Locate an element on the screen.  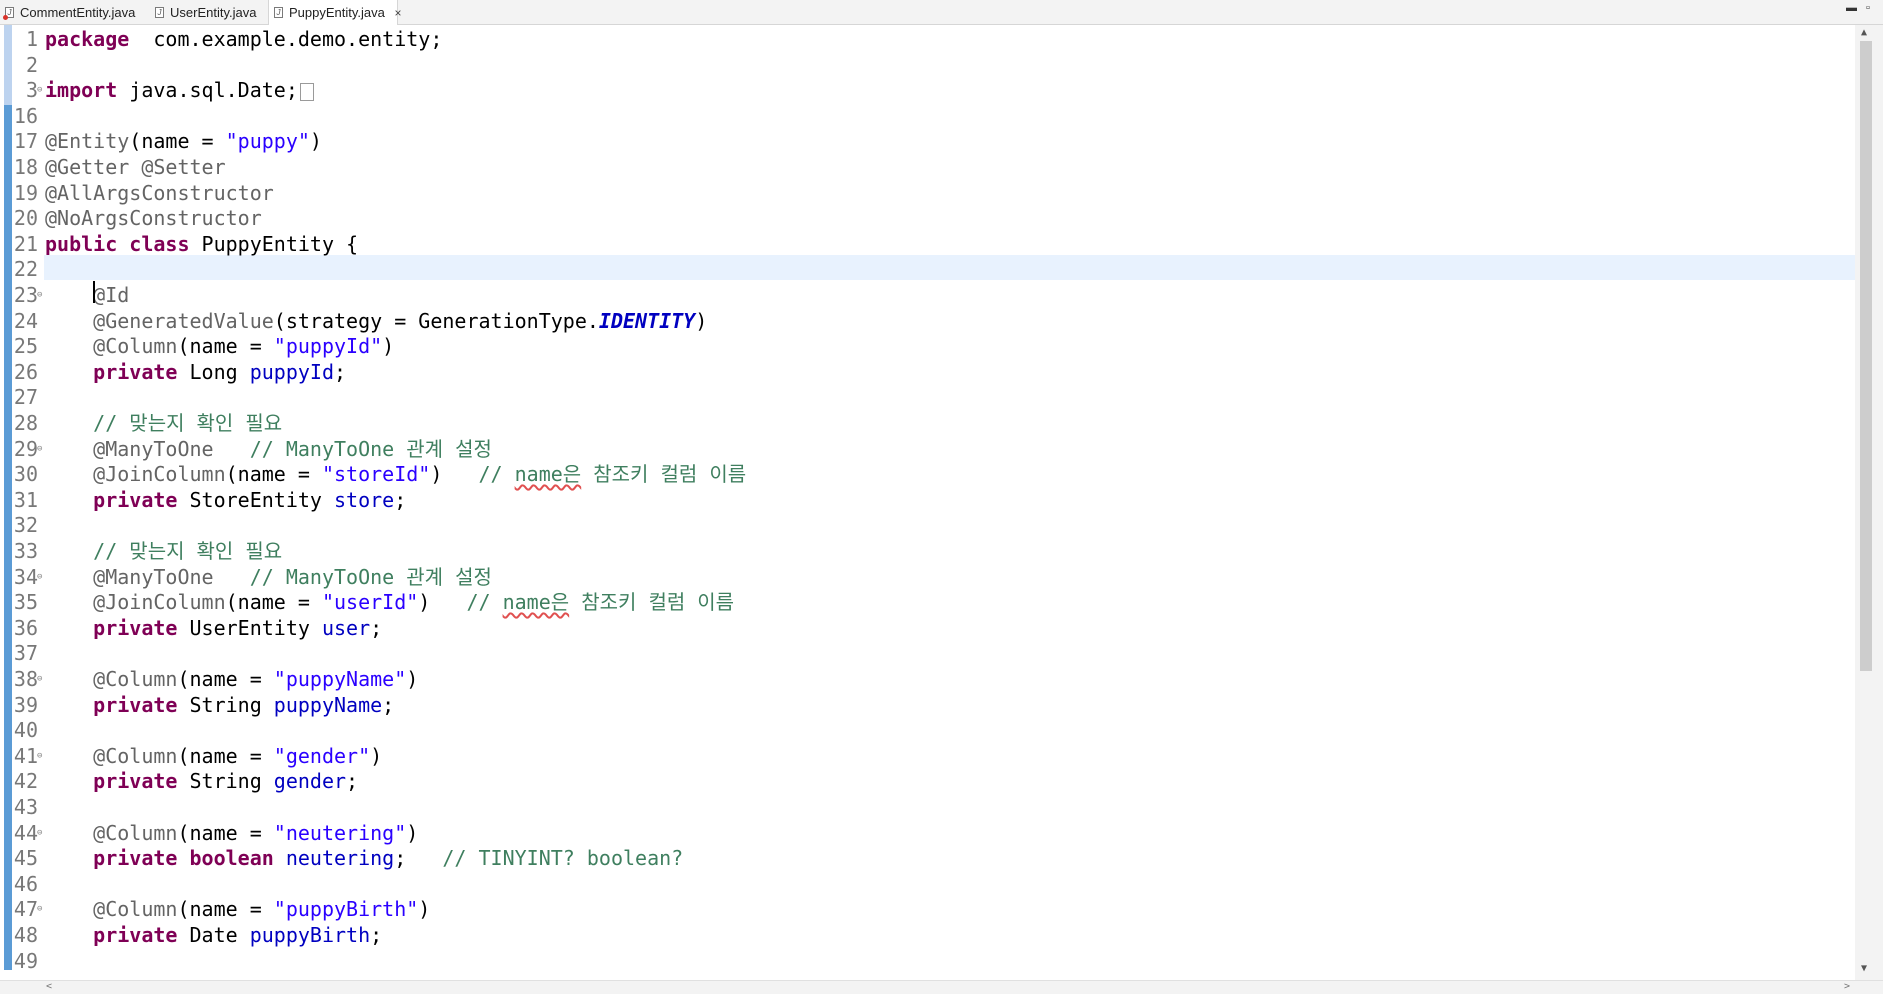
vertical-scrollbar: ▲ ▼ is located at coordinates (1869, 502).